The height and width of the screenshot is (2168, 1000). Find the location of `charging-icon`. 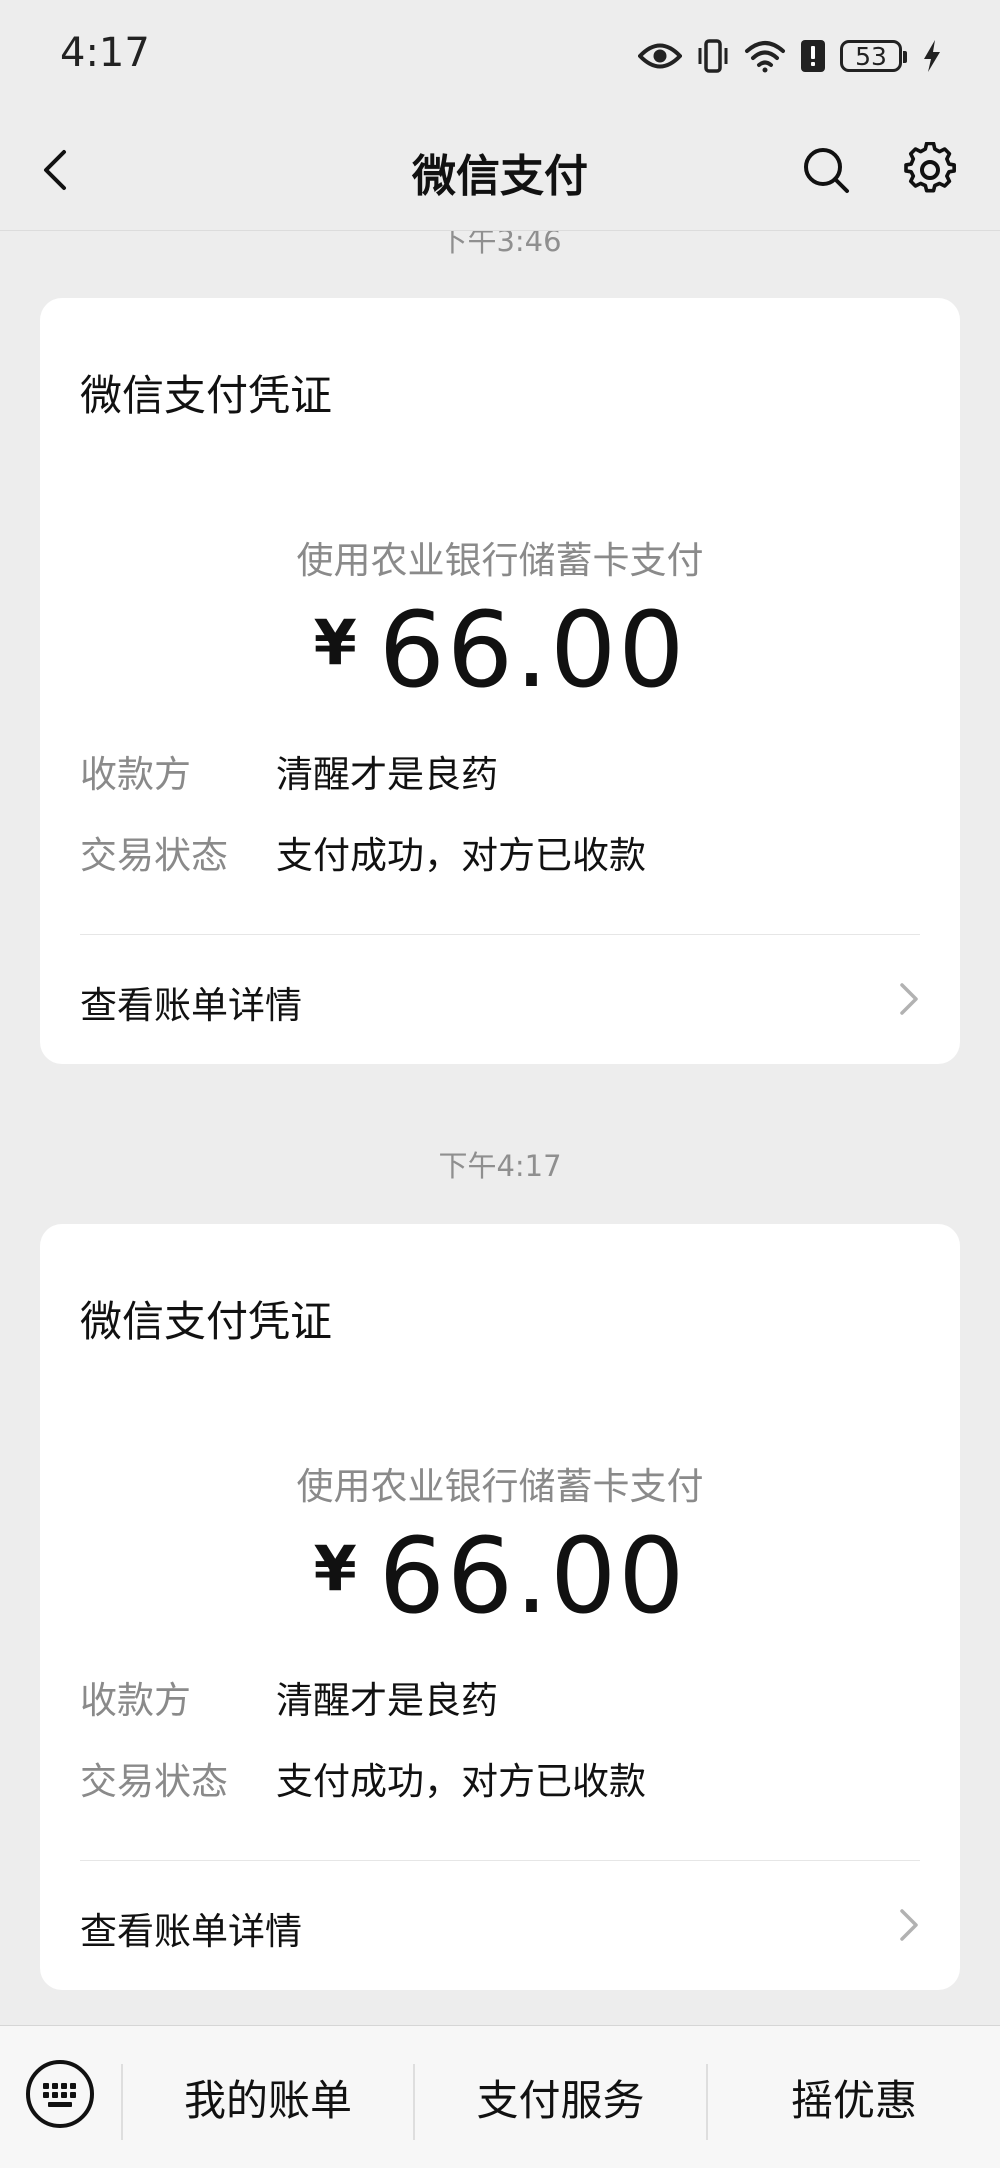

charging-icon is located at coordinates (929, 56).